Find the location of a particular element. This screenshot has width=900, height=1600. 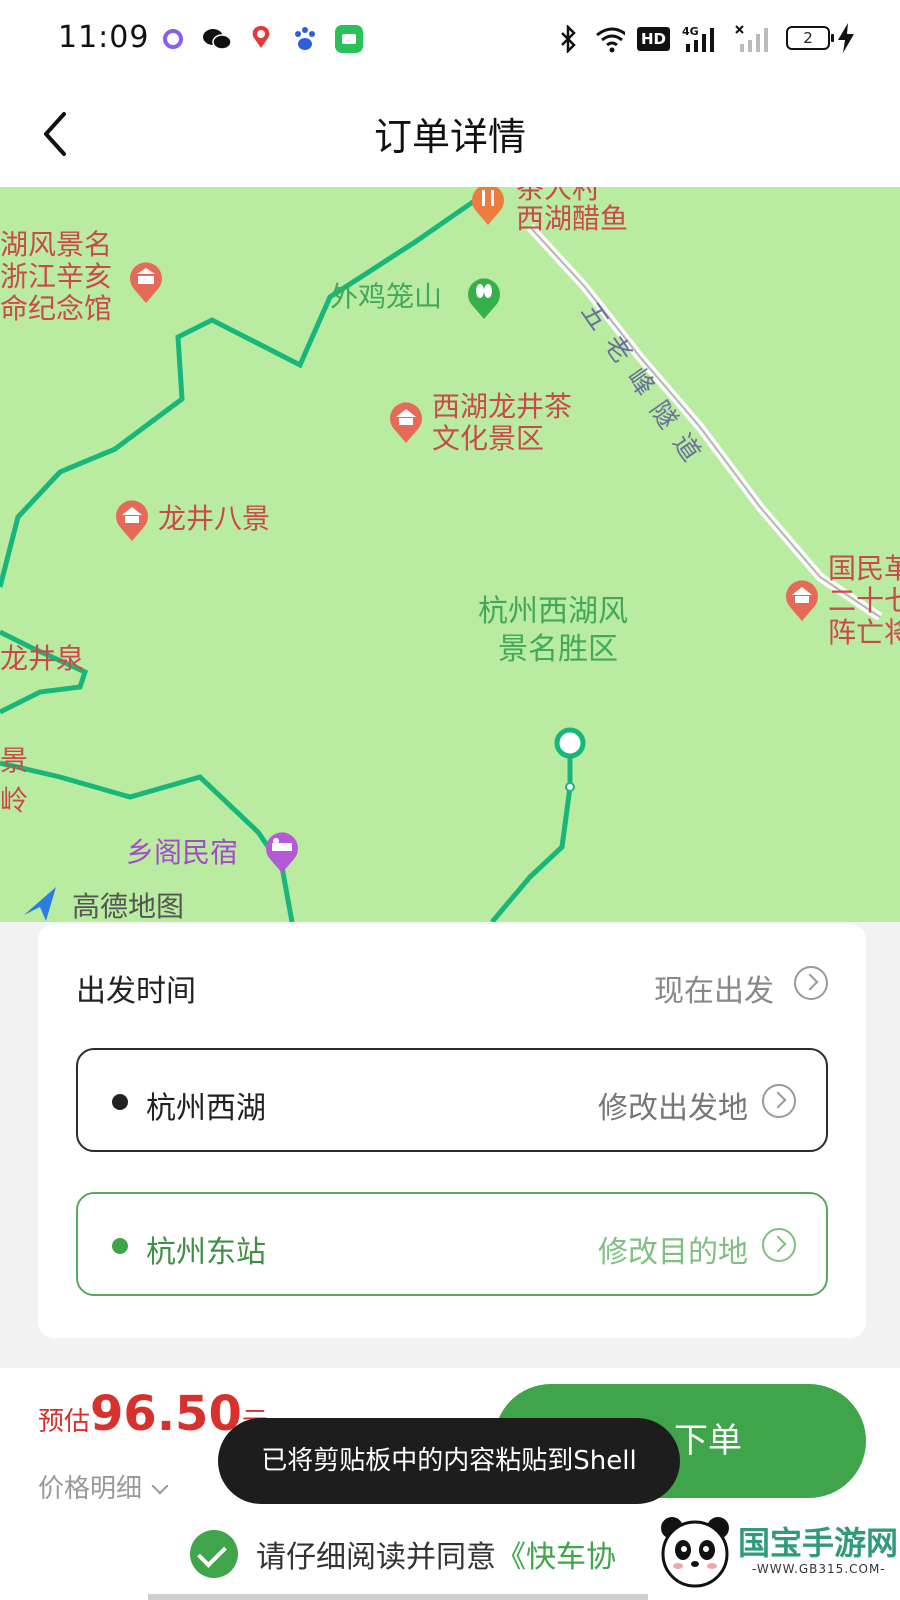

map-label: 杭州西湖风 is located at coordinates (553, 611).